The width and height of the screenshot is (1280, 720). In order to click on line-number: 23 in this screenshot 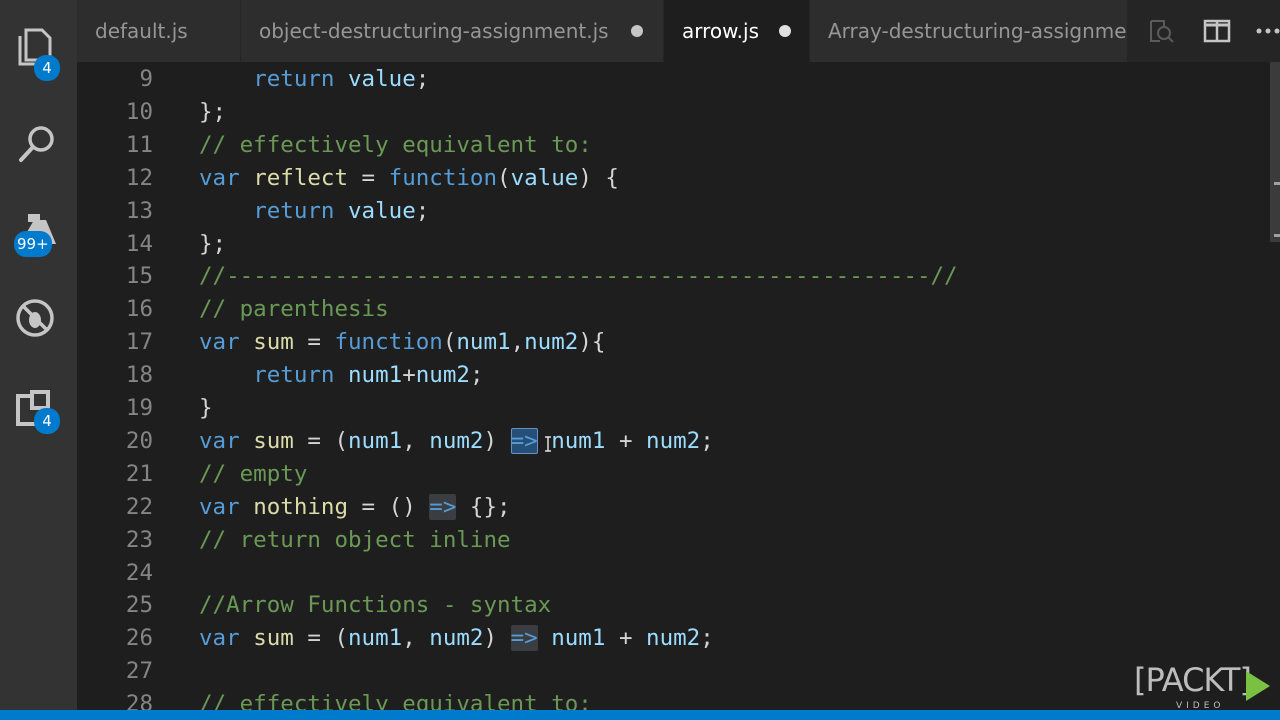, I will do `click(139, 539)`.